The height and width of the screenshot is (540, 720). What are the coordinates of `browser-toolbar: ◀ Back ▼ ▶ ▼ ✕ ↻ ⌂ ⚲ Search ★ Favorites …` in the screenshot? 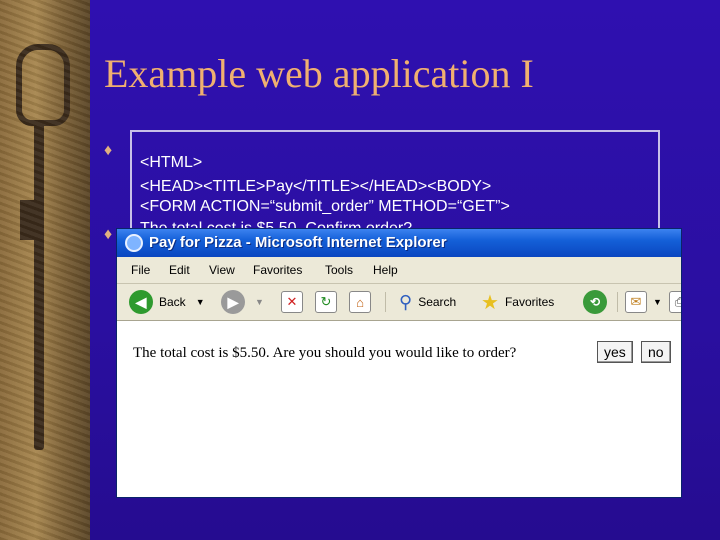 It's located at (399, 302).